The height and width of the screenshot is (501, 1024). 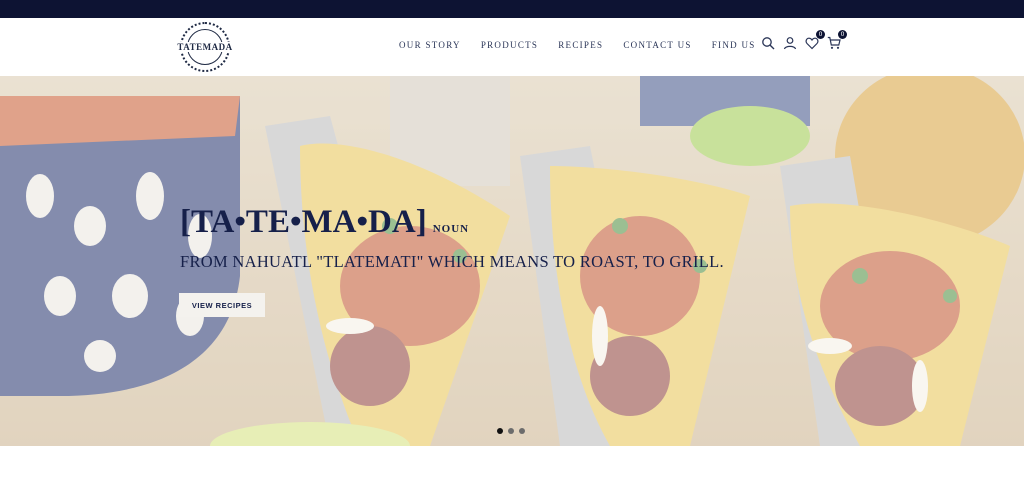 I want to click on hero-title-suffix: NOUN, so click(x=451, y=229).